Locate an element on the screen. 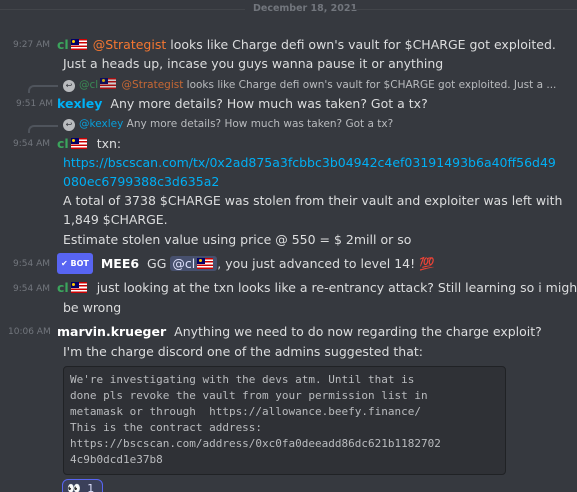 The height and width of the screenshot is (492, 577). mention-cl: @cl is located at coordinates (194, 263).